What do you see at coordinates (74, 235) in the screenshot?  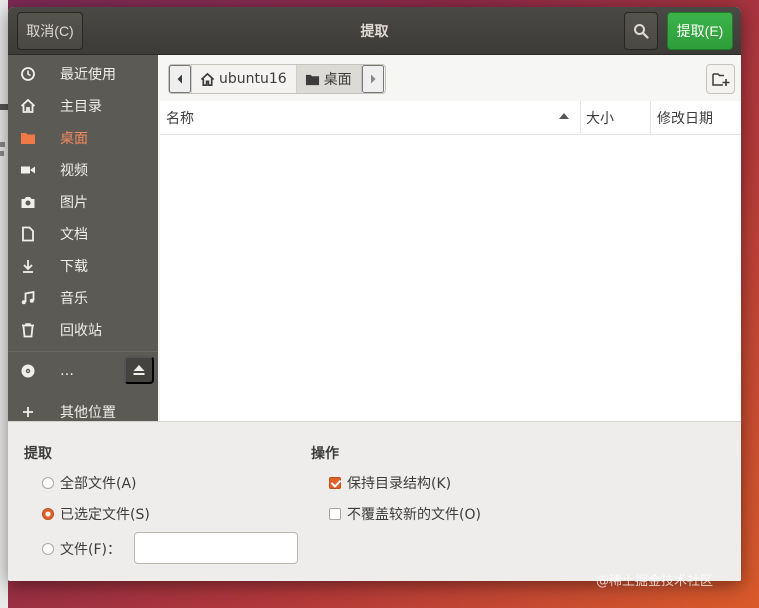 I see `sidebar-item-label: 文档` at bounding box center [74, 235].